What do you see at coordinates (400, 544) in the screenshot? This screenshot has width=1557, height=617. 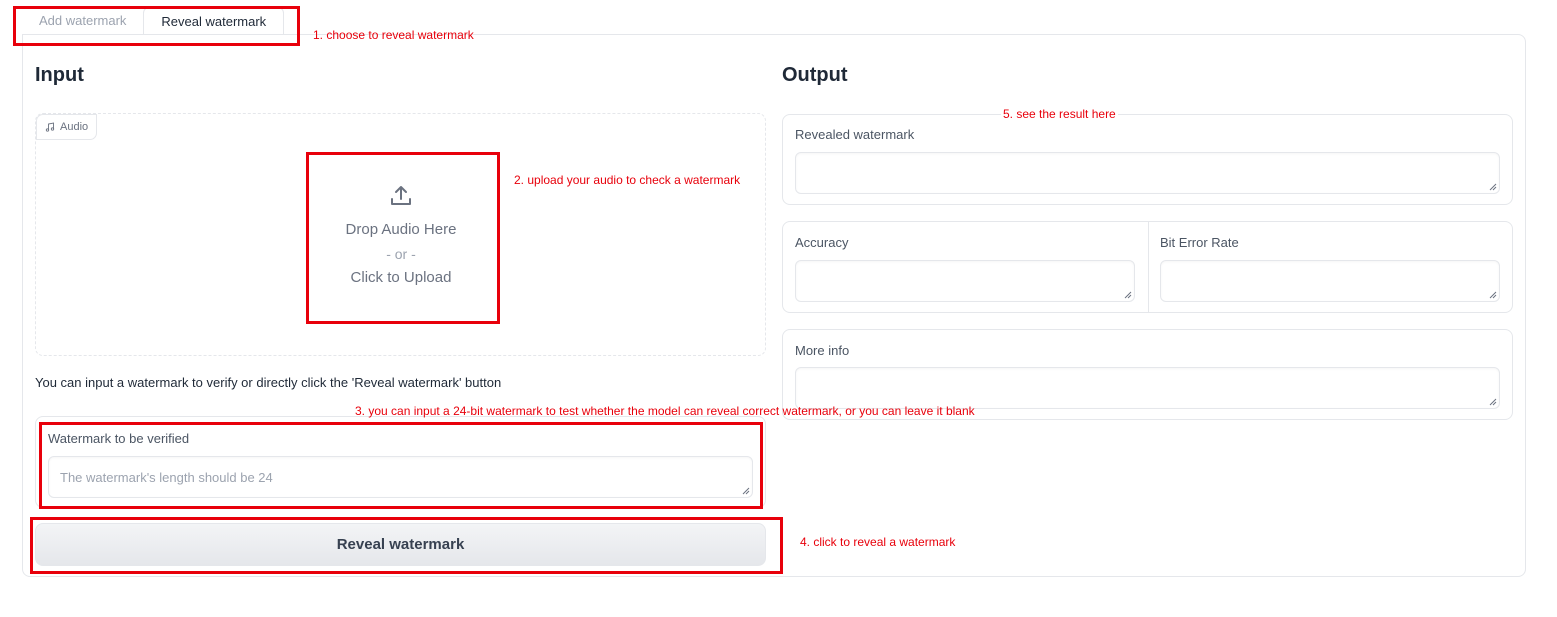 I see `reveal-watermark-button: Reveal watermark` at bounding box center [400, 544].